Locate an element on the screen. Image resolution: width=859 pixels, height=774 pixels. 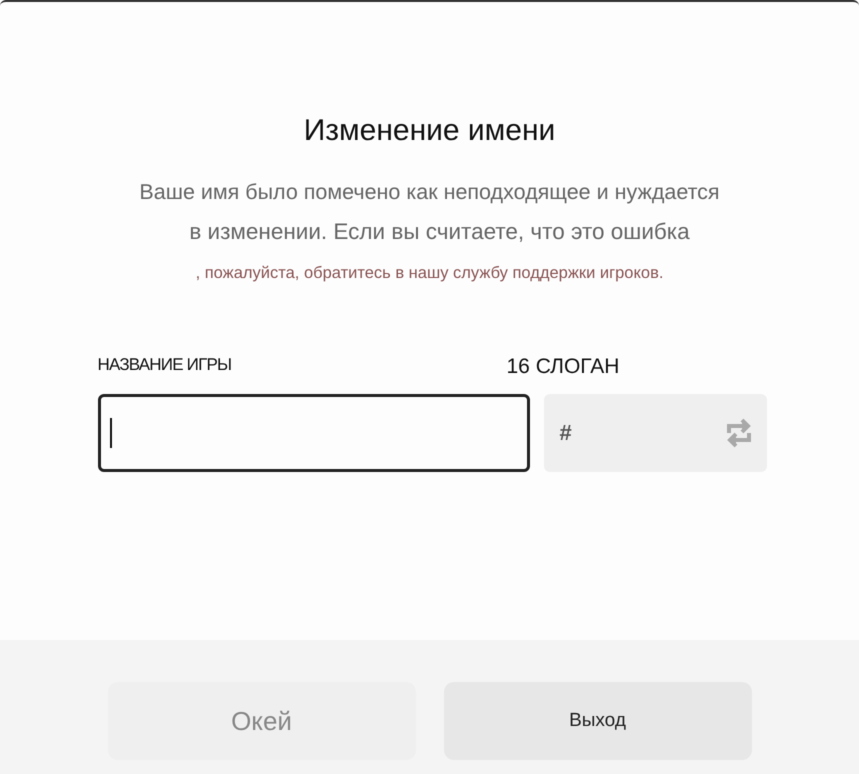
description-text: Ваше имя было помечено как неподходящее и нуждается is located at coordinates (429, 192).